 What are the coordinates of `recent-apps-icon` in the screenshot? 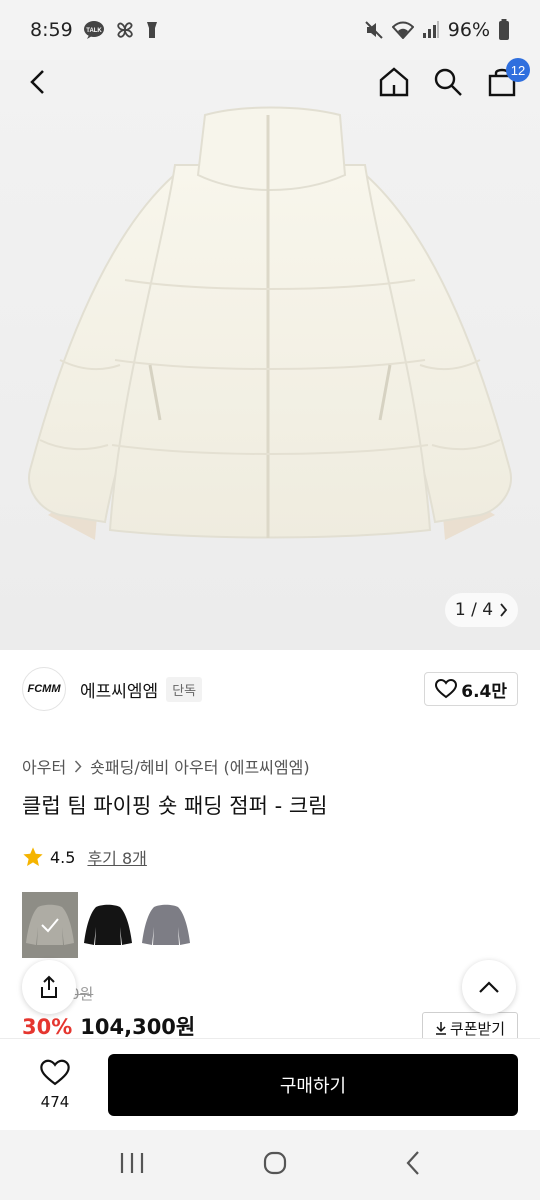 It's located at (132, 1163).